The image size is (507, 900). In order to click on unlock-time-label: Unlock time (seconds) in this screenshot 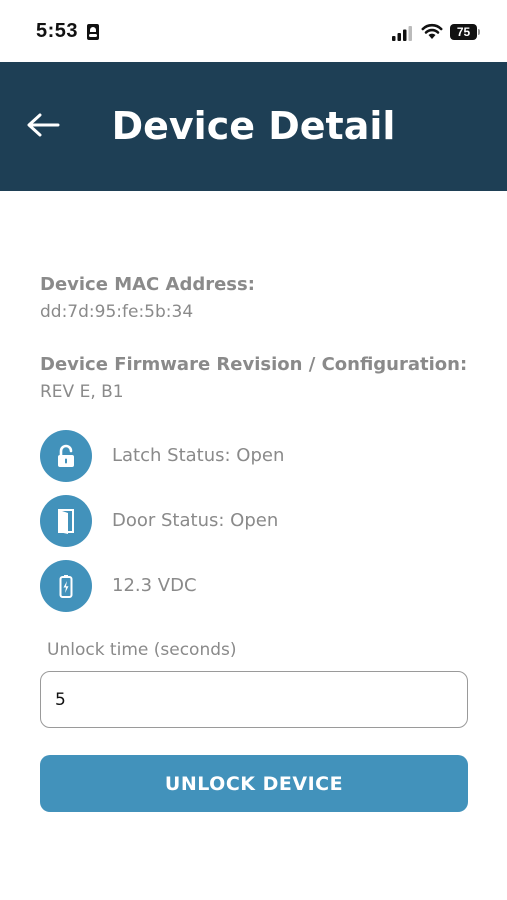, I will do `click(142, 650)`.